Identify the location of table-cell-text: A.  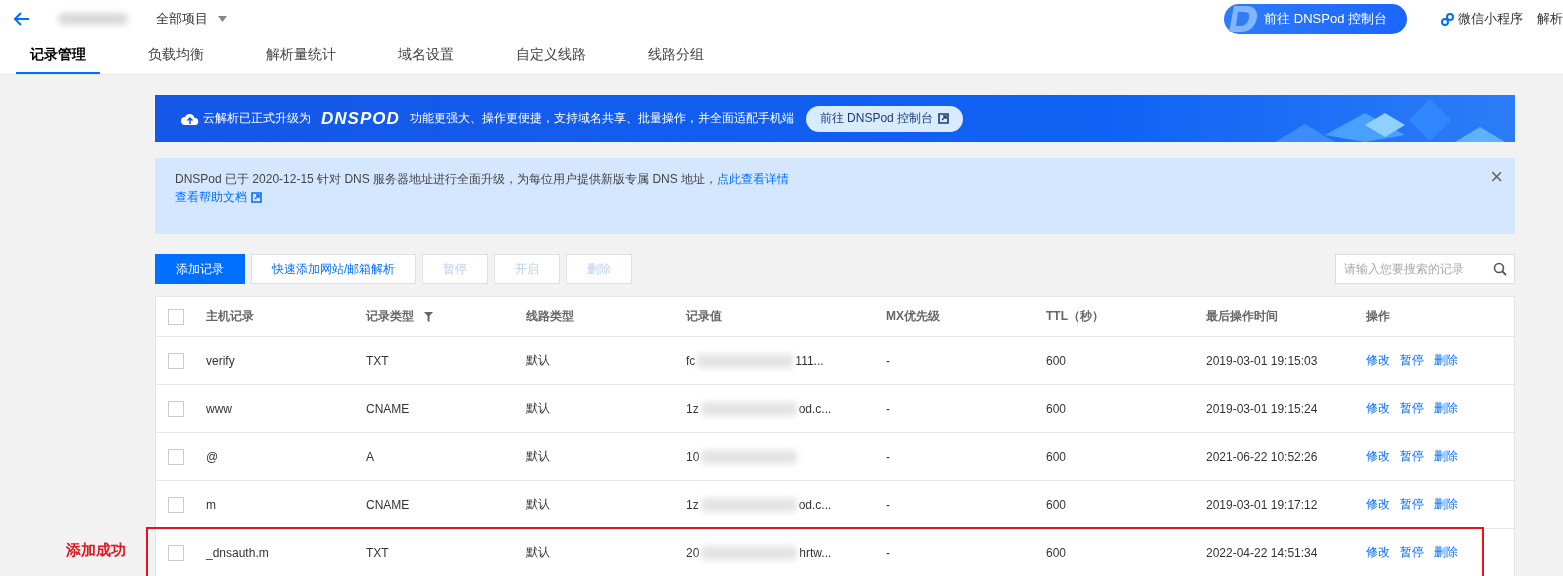
(370, 456).